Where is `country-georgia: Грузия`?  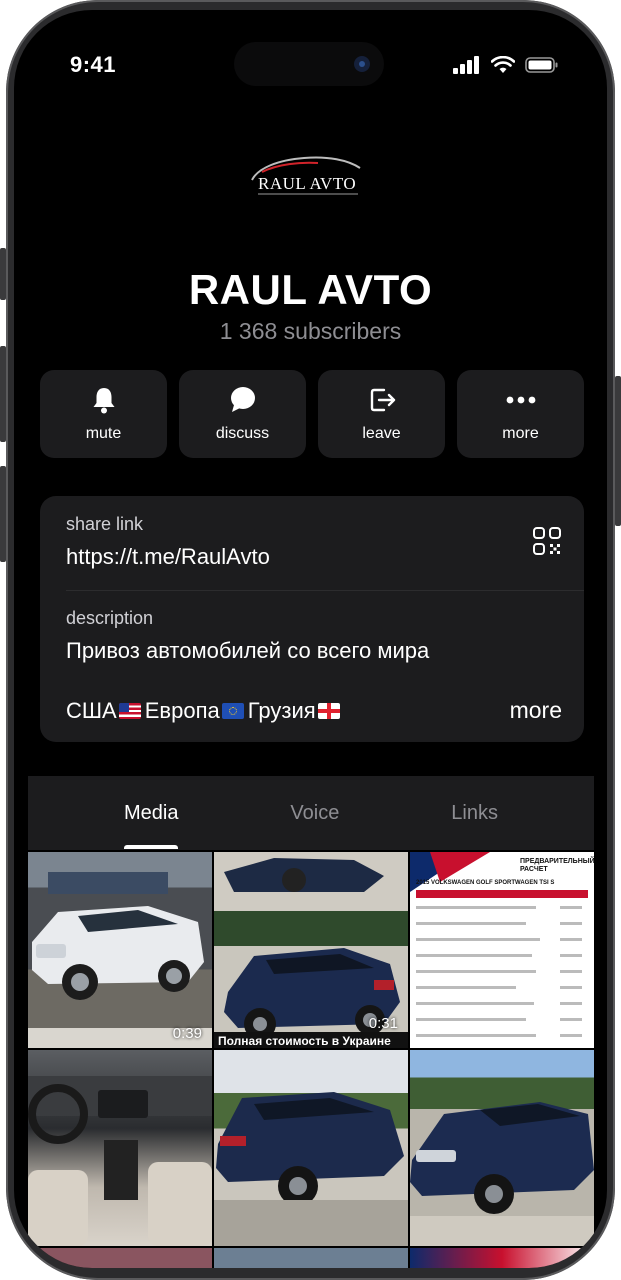 country-georgia: Грузия is located at coordinates (281, 710).